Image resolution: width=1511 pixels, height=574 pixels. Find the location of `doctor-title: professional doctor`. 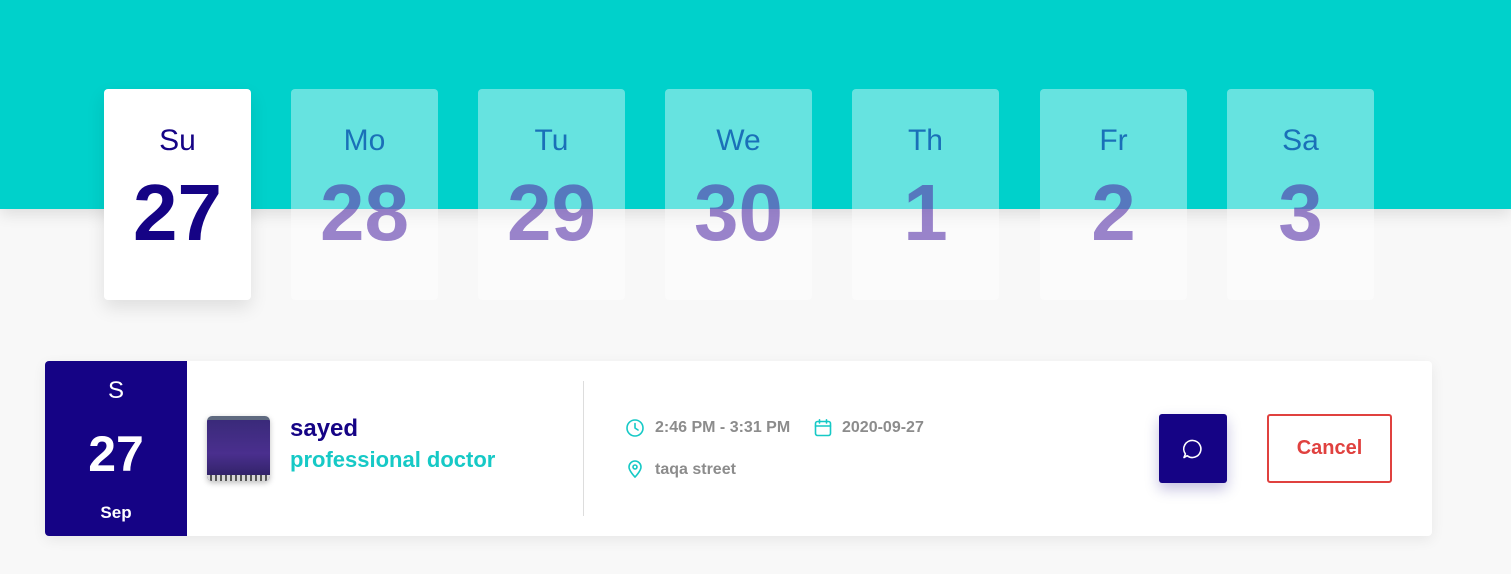

doctor-title: professional doctor is located at coordinates (393, 459).